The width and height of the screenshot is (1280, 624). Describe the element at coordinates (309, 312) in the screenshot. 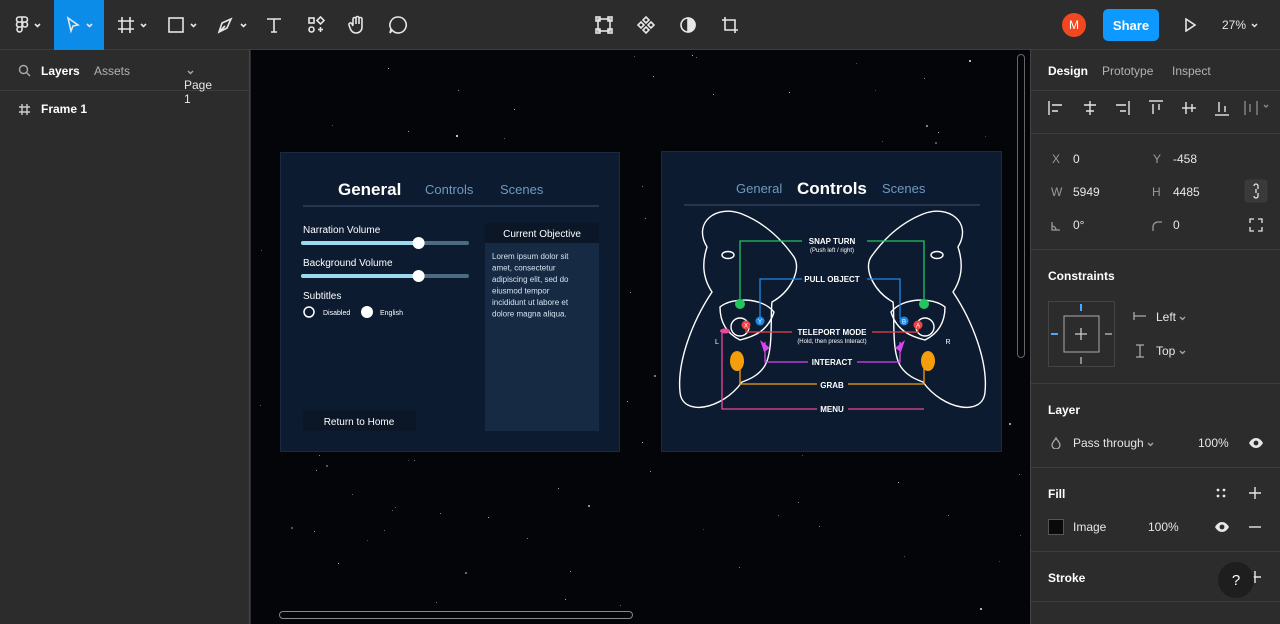

I see `subtitle-radio-disabled` at that location.